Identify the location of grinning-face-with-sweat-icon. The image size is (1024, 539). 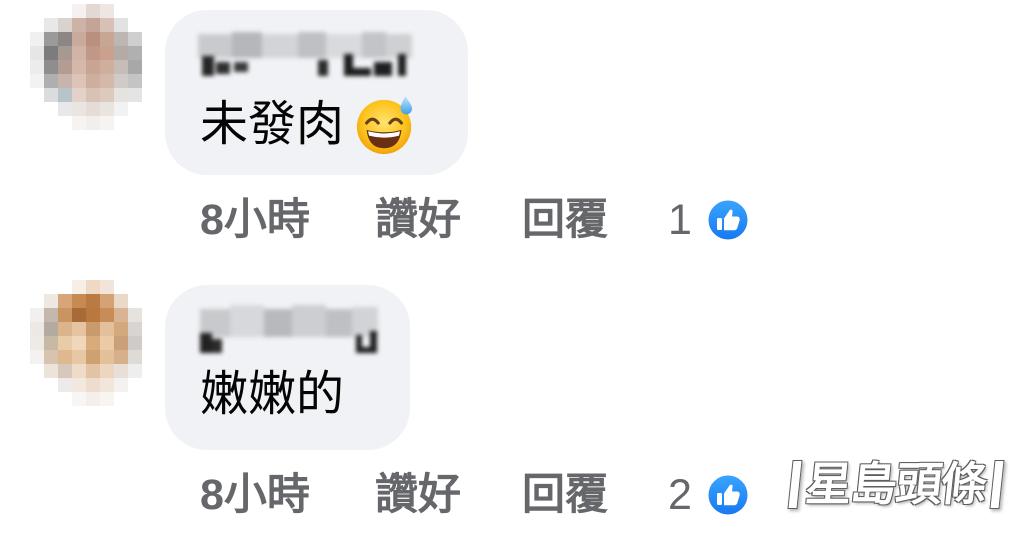
(384, 125).